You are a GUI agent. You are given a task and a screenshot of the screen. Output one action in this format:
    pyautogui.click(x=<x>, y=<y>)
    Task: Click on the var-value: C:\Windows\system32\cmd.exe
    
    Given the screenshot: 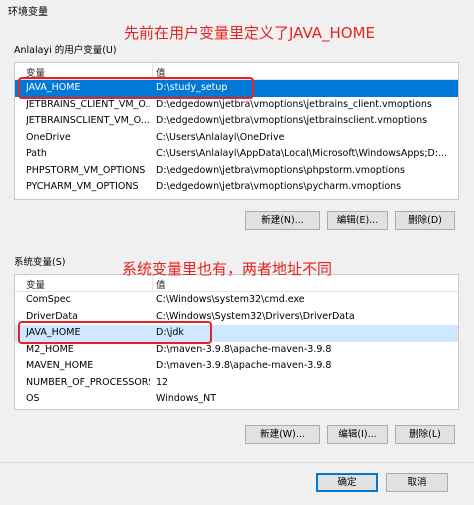 What is the action you would take?
    pyautogui.click(x=230, y=299)
    